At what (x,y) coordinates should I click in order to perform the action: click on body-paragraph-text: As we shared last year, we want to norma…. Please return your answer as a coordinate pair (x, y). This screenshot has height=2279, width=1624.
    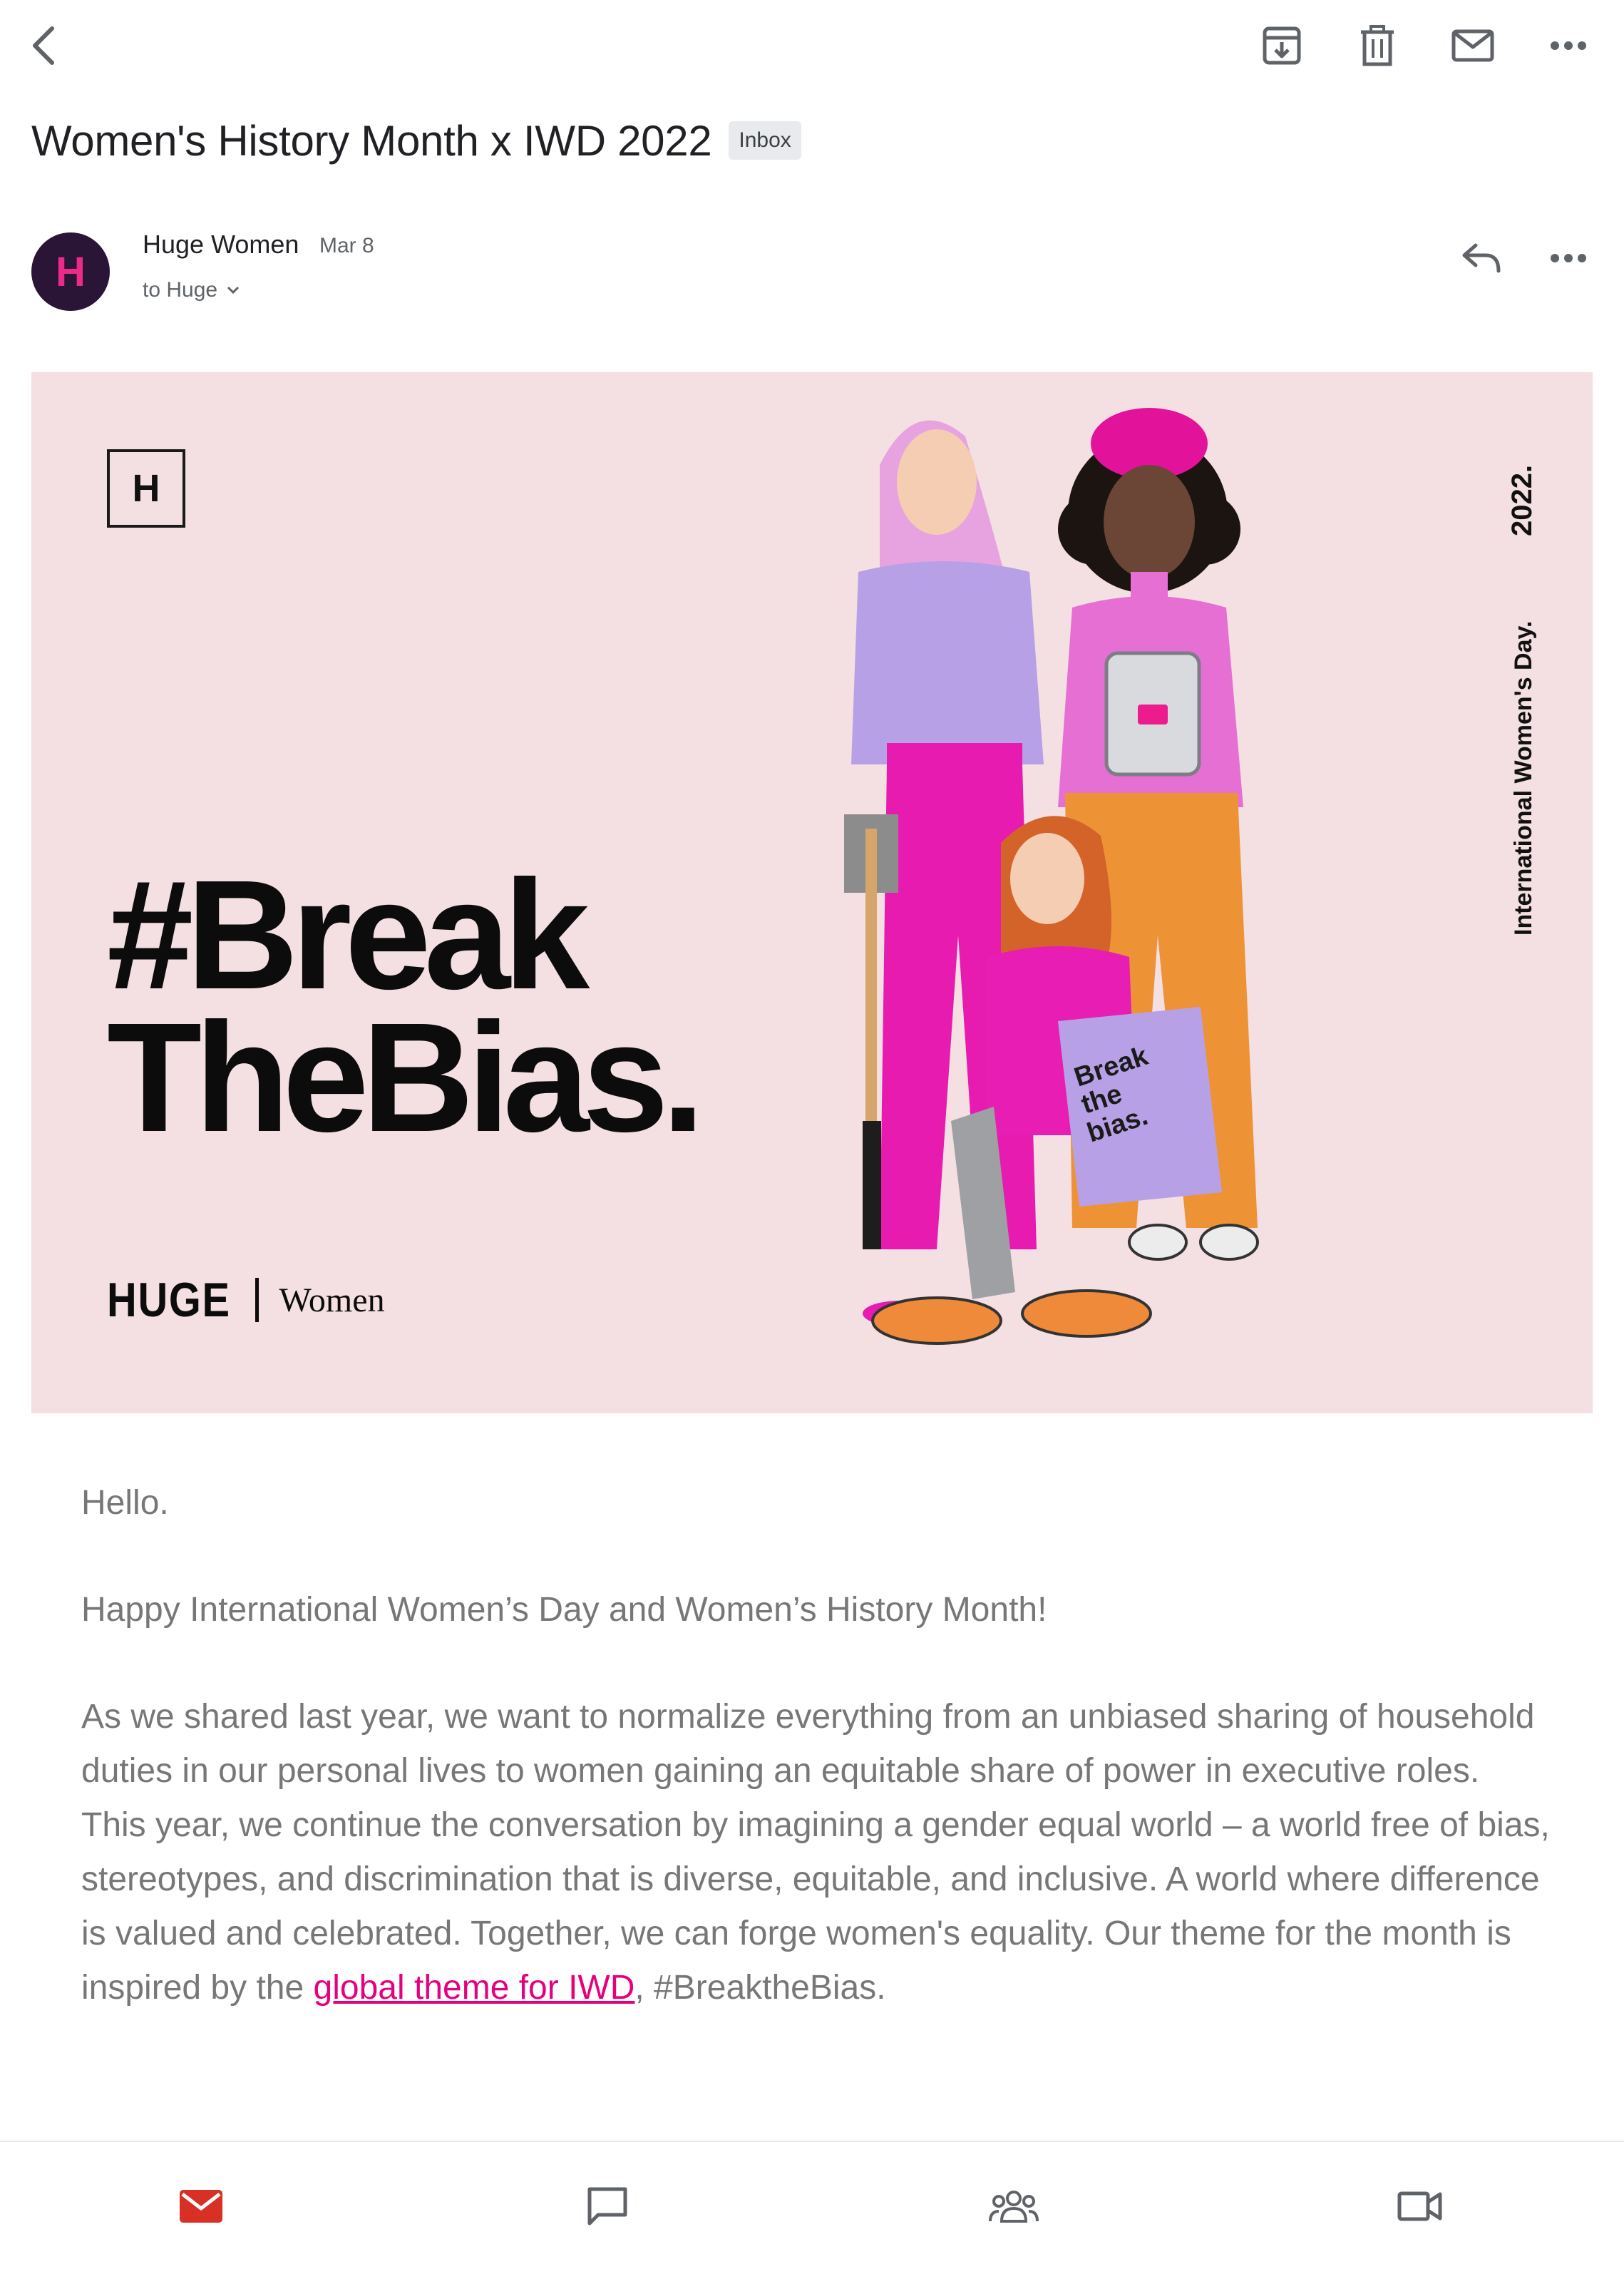
    Looking at the image, I should click on (815, 1853).